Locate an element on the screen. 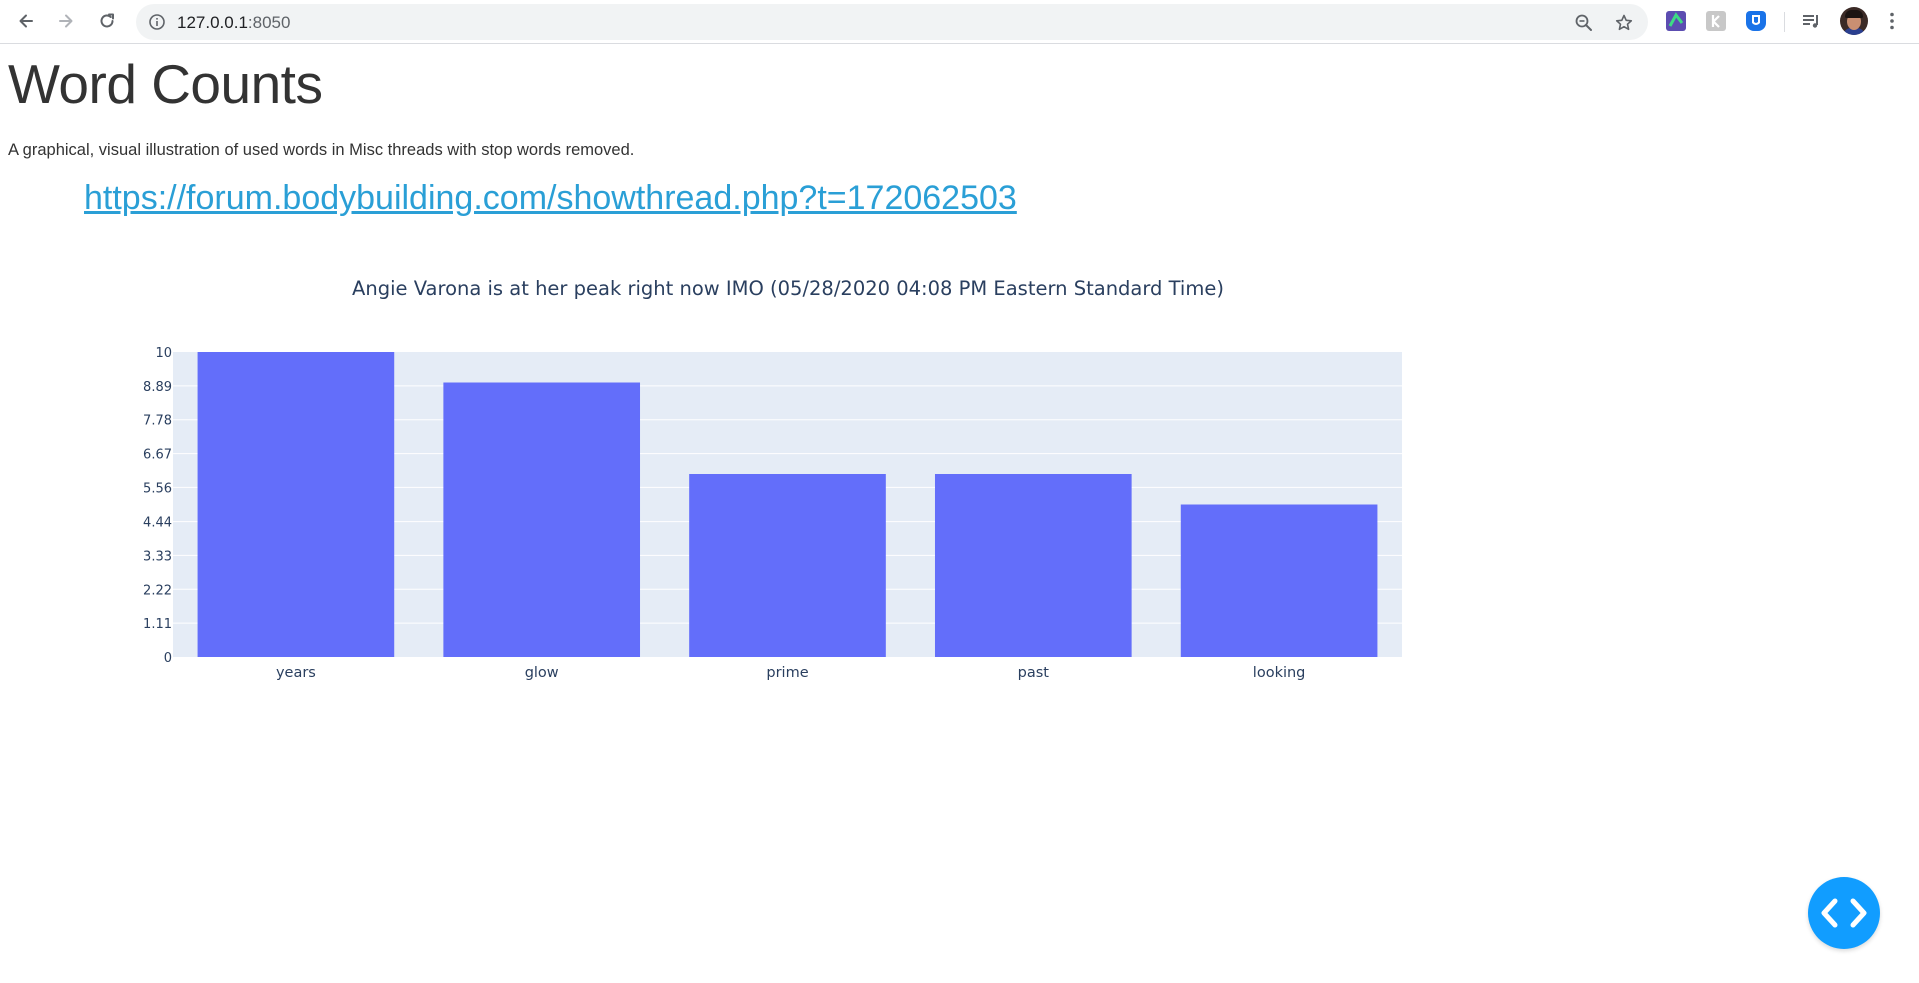 Image resolution: width=1919 pixels, height=983 pixels. profile-avatar is located at coordinates (1854, 21).